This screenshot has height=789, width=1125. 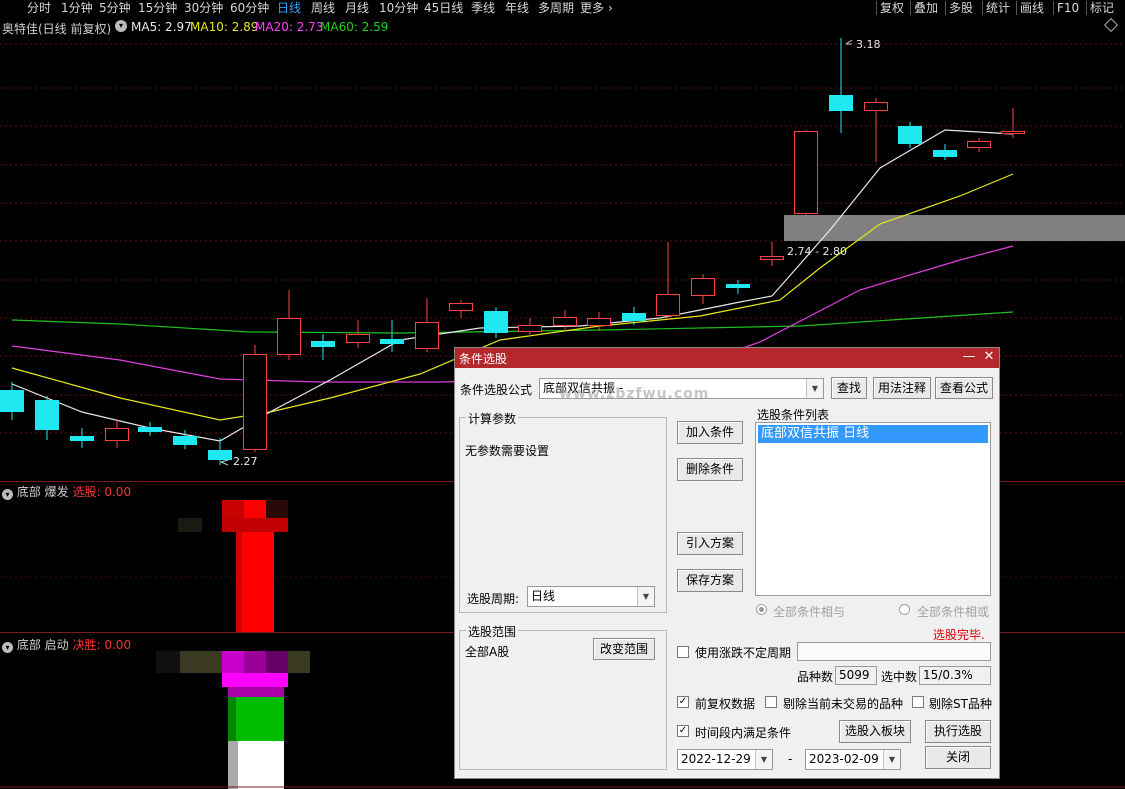 I want to click on period-tab-13: 多周期, so click(x=556, y=8).